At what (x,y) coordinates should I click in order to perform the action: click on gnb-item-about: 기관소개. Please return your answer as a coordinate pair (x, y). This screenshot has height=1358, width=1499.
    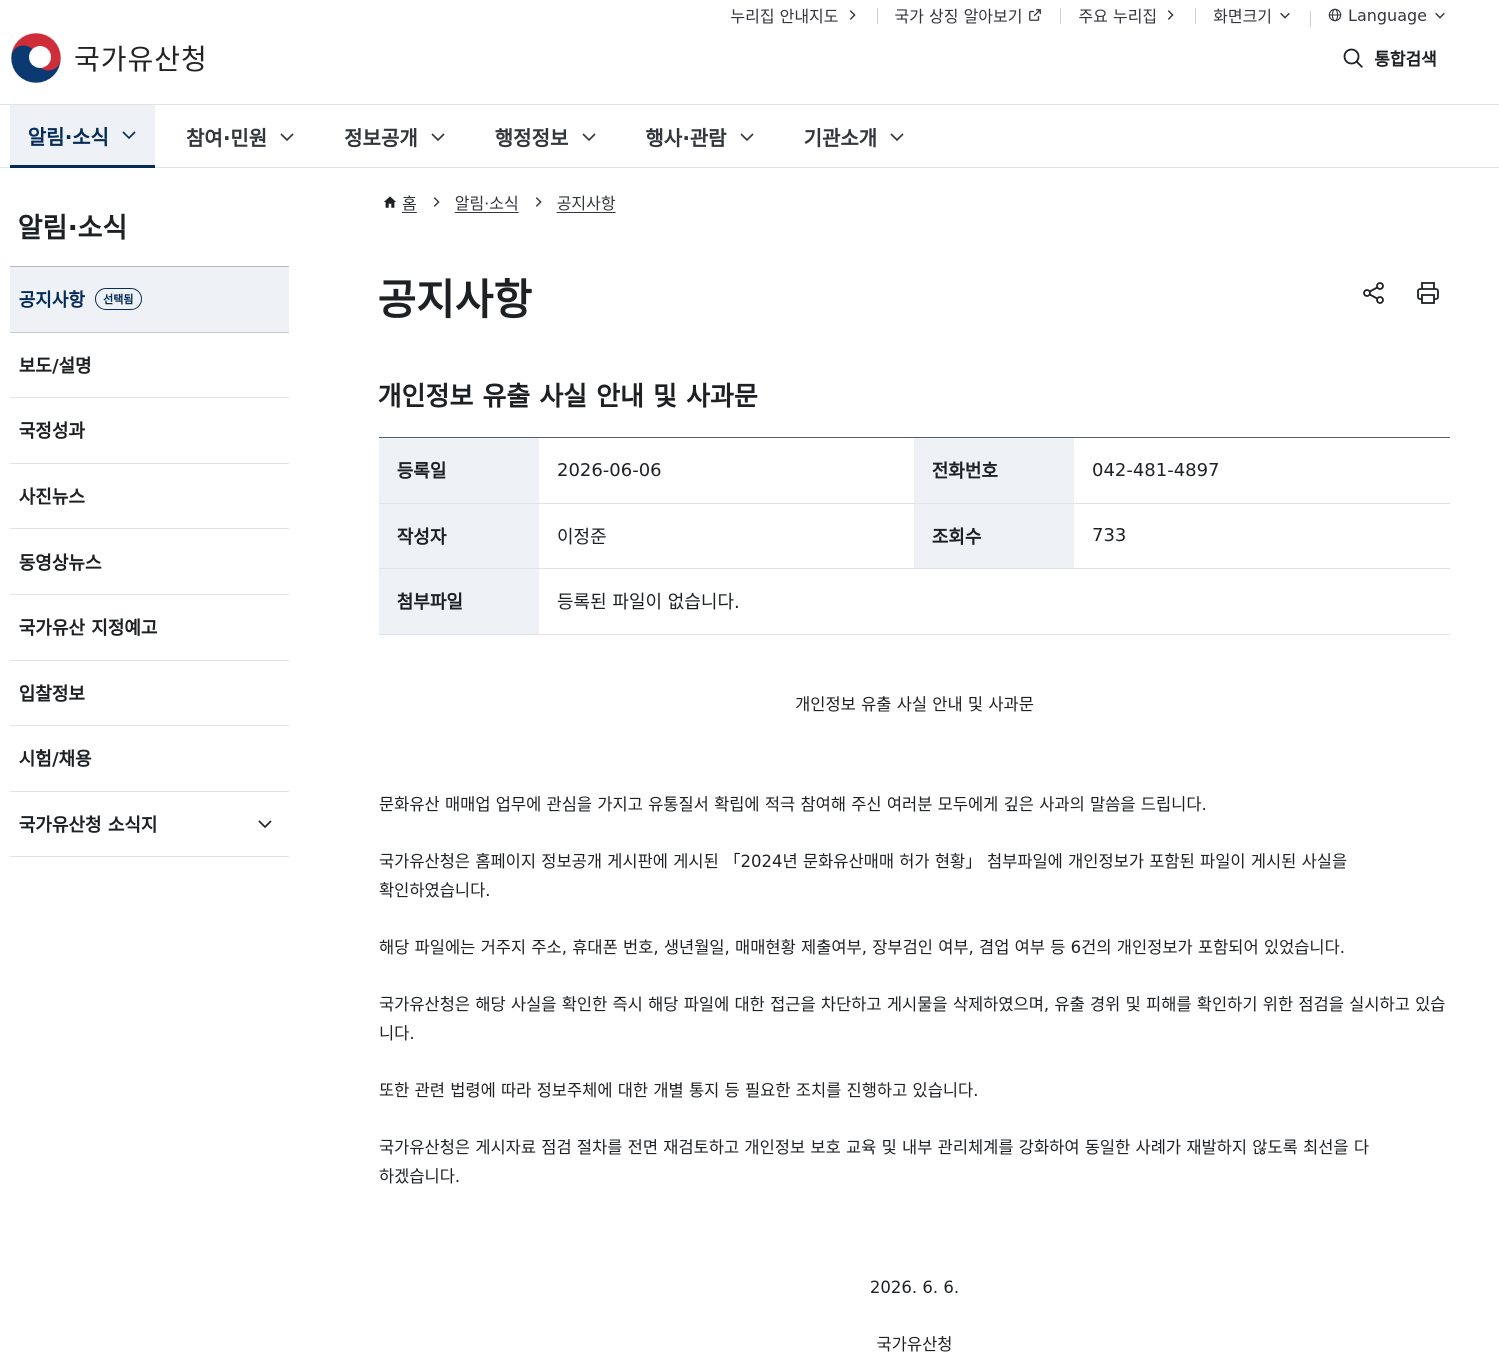
    Looking at the image, I should click on (855, 136).